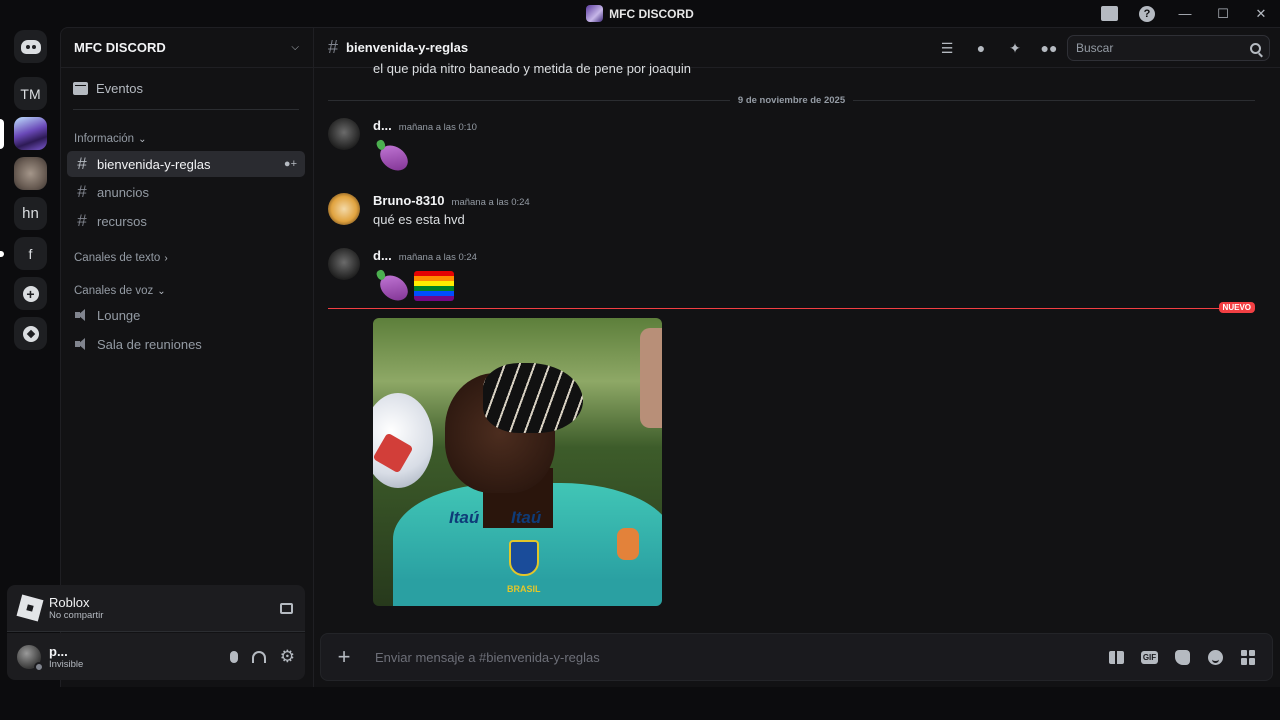  I want to click on sticker-button, so click(1182, 657).